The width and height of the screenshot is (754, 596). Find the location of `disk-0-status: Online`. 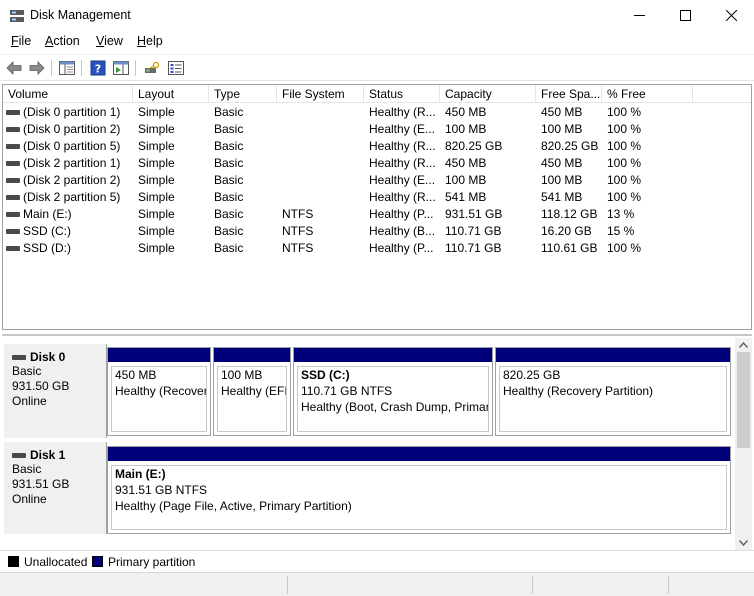

disk-0-status: Online is located at coordinates (29, 401).